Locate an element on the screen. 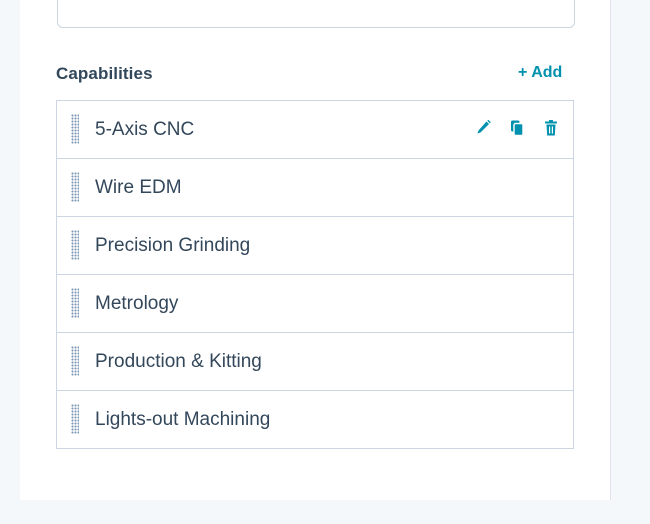 The height and width of the screenshot is (524, 650). list-item: Precision Grinding is located at coordinates (315, 246).